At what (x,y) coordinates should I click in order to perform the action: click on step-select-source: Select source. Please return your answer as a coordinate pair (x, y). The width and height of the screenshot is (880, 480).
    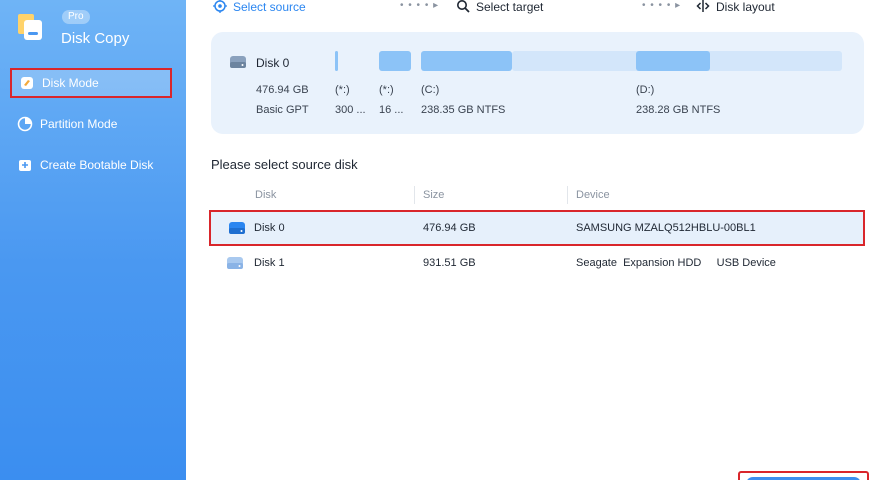
    Looking at the image, I should click on (259, 7).